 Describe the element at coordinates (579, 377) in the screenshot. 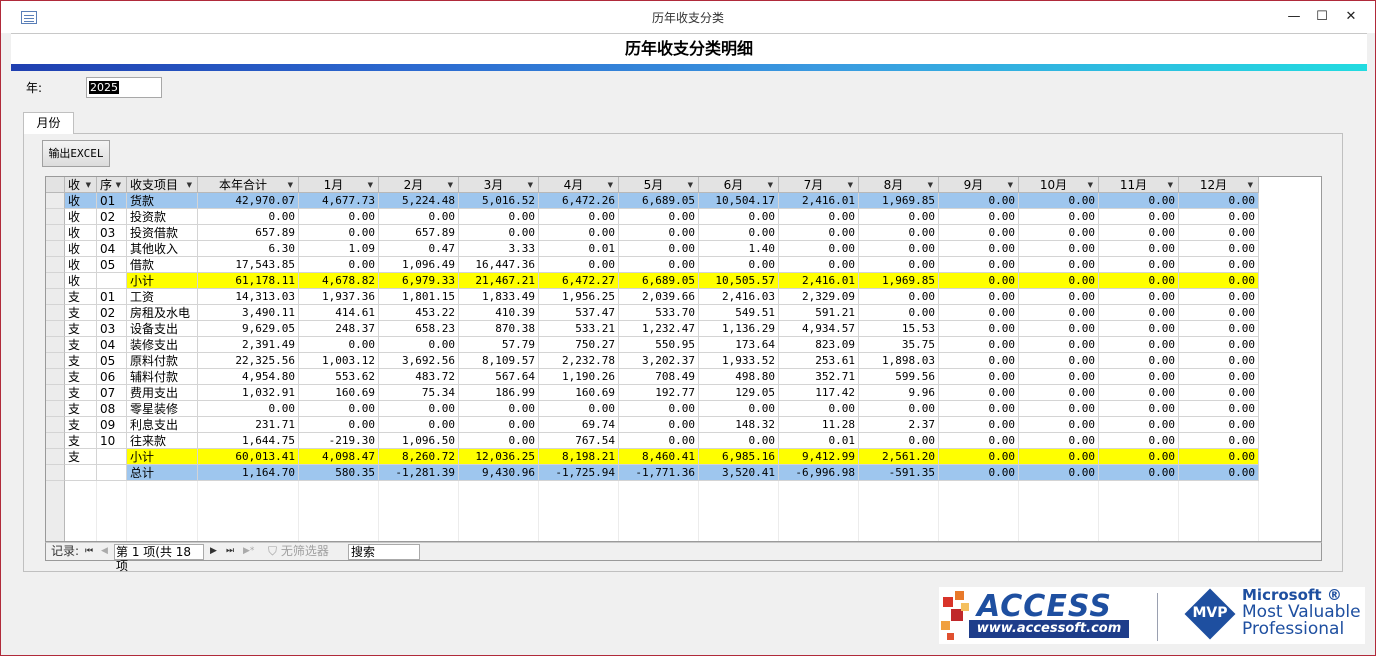

I see `cell-m4: 1,190.26` at that location.